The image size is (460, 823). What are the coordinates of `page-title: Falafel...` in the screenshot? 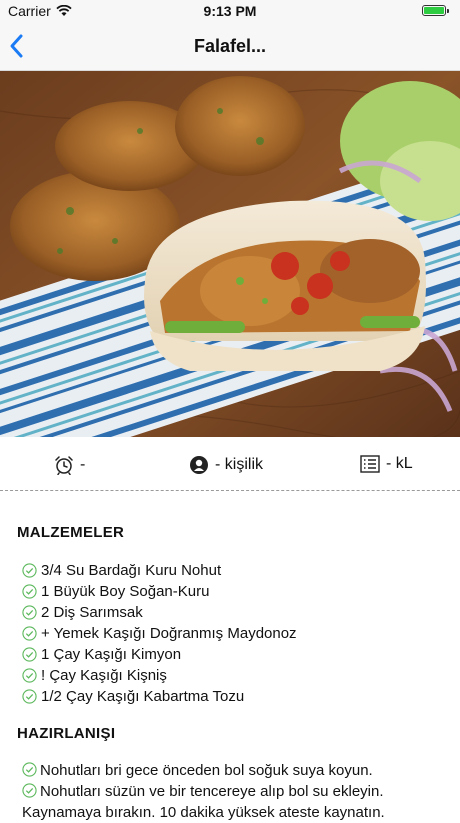 It's located at (230, 46).